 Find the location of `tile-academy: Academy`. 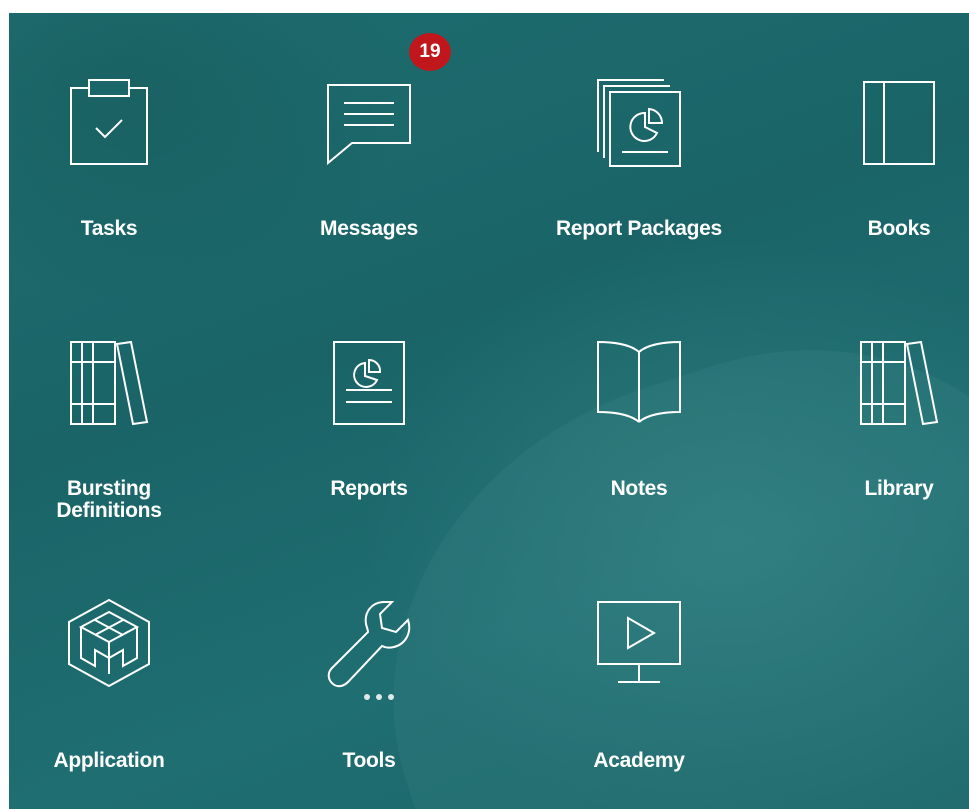

tile-academy: Academy is located at coordinates (639, 683).